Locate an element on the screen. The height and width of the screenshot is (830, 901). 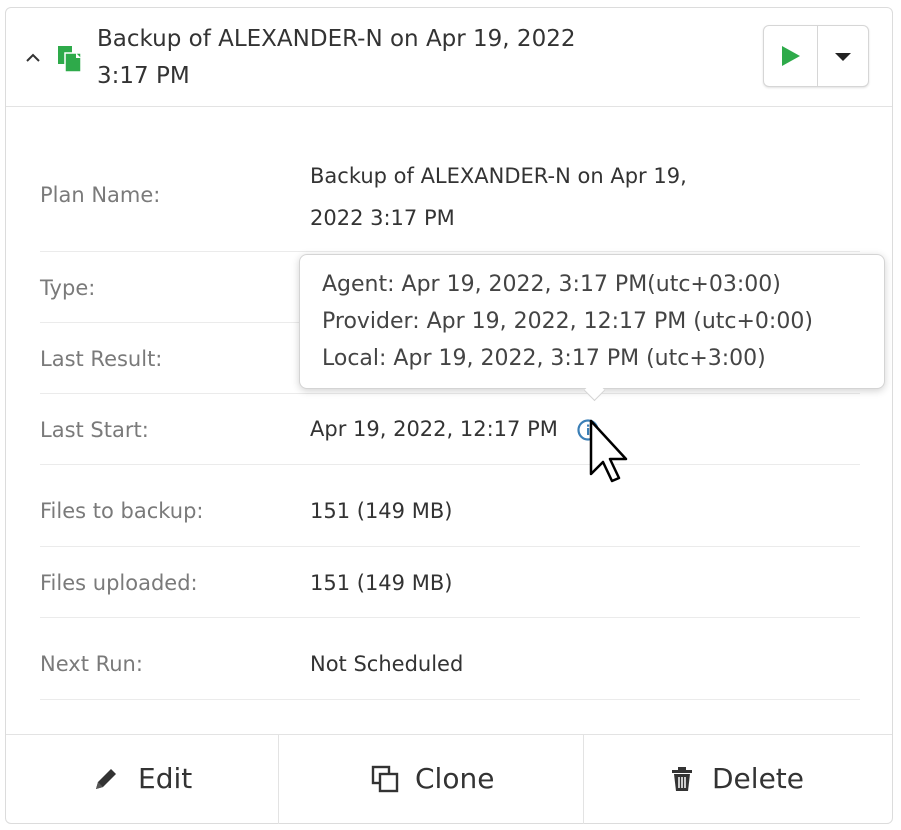
clone-button: Clone is located at coordinates (431, 779).